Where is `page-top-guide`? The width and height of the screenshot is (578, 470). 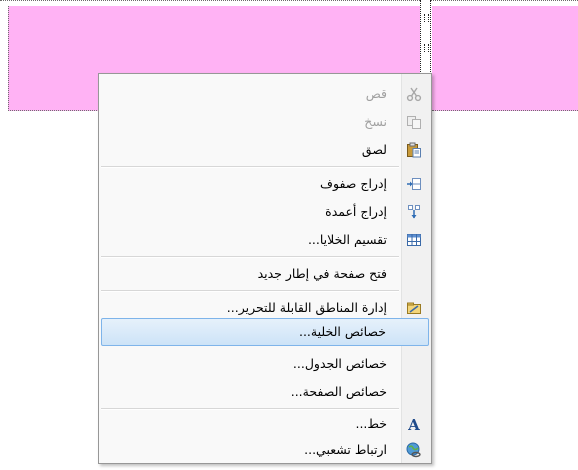
page-top-guide is located at coordinates (289, 0).